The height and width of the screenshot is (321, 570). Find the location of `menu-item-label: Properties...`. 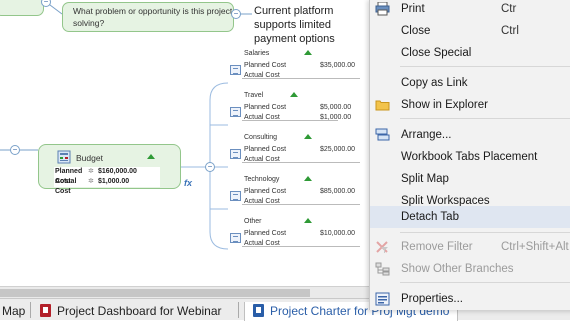

menu-item-label: Properties... is located at coordinates (432, 299).